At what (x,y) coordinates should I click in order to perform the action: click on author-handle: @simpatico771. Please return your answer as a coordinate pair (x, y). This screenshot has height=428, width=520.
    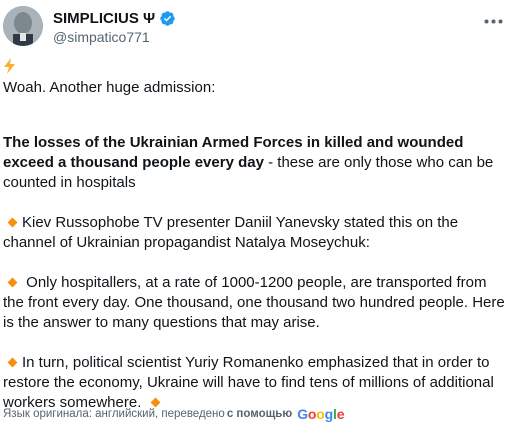
    Looking at the image, I should click on (101, 37).